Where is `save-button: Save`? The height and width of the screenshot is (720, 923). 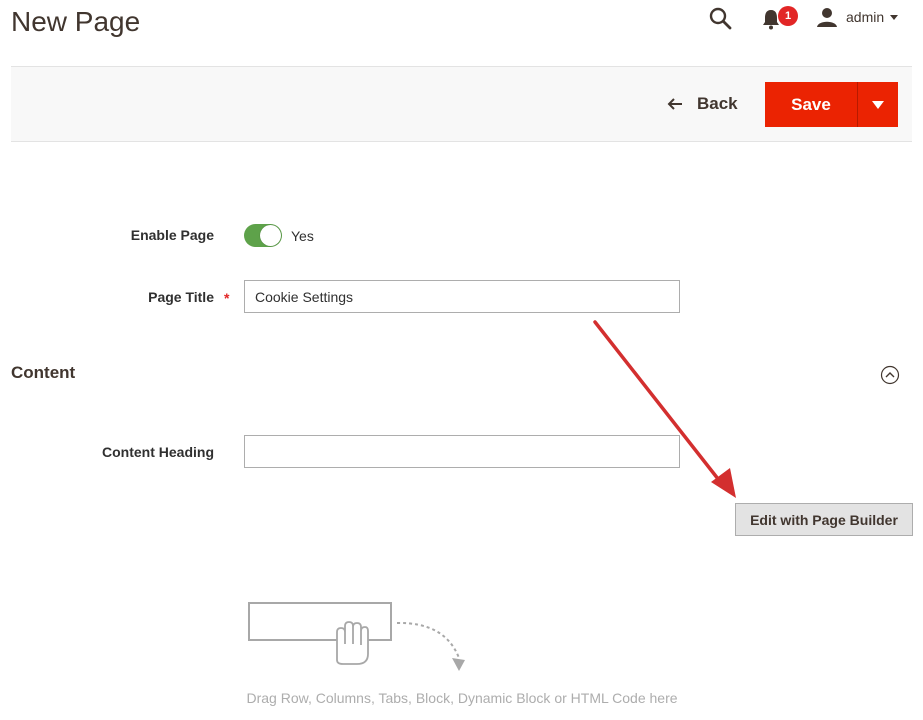 save-button: Save is located at coordinates (811, 104).